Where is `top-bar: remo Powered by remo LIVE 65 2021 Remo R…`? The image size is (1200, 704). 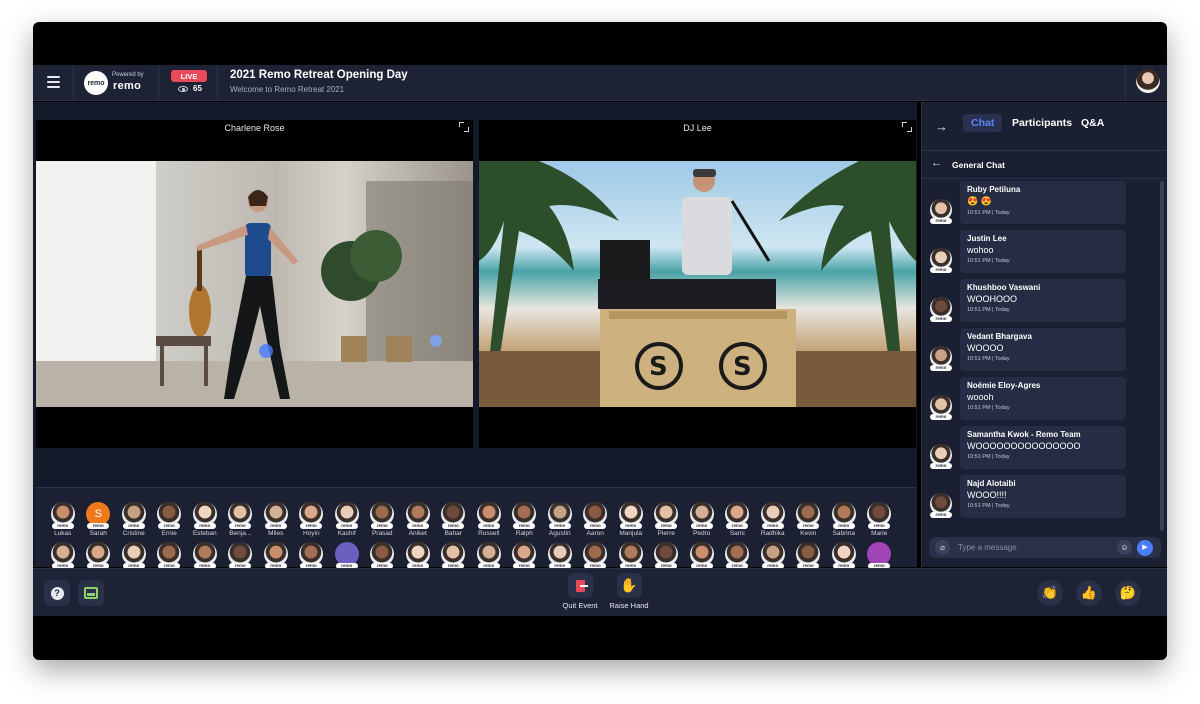
top-bar: remo Powered by remo LIVE 65 2021 Remo R… is located at coordinates (600, 83).